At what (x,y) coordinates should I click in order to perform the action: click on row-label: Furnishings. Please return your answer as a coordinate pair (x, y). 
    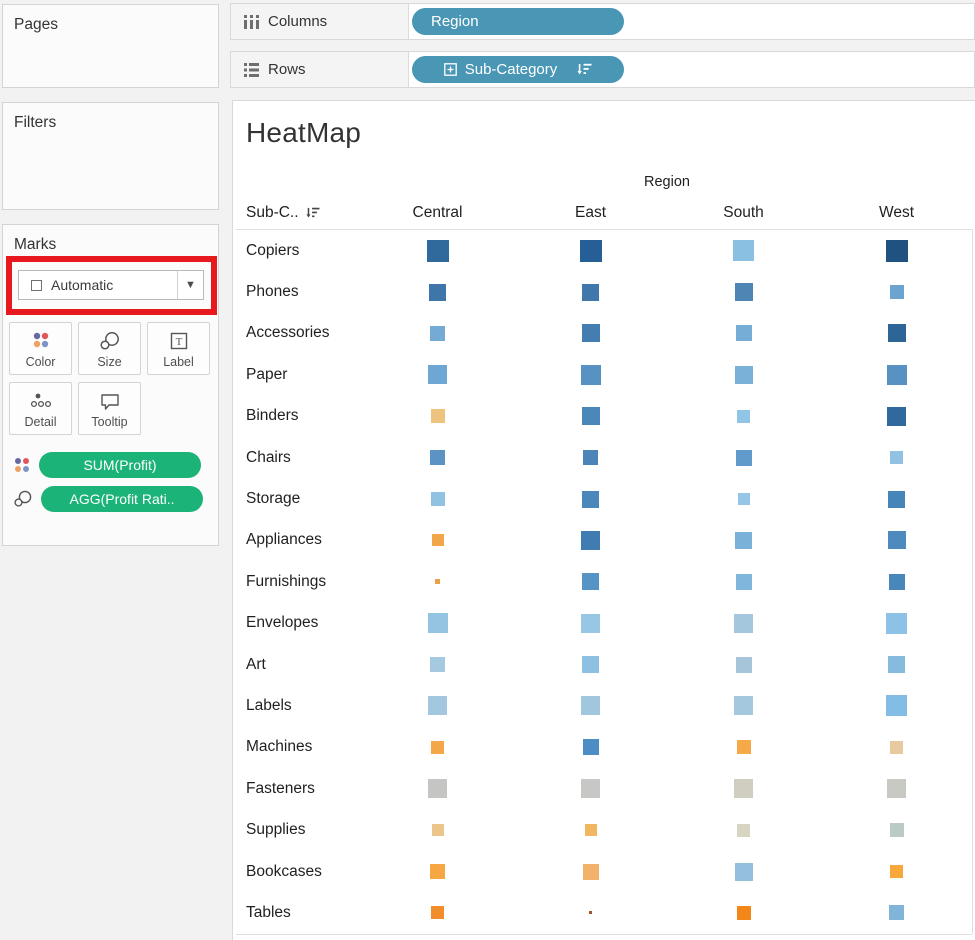
    Looking at the image, I should click on (297, 582).